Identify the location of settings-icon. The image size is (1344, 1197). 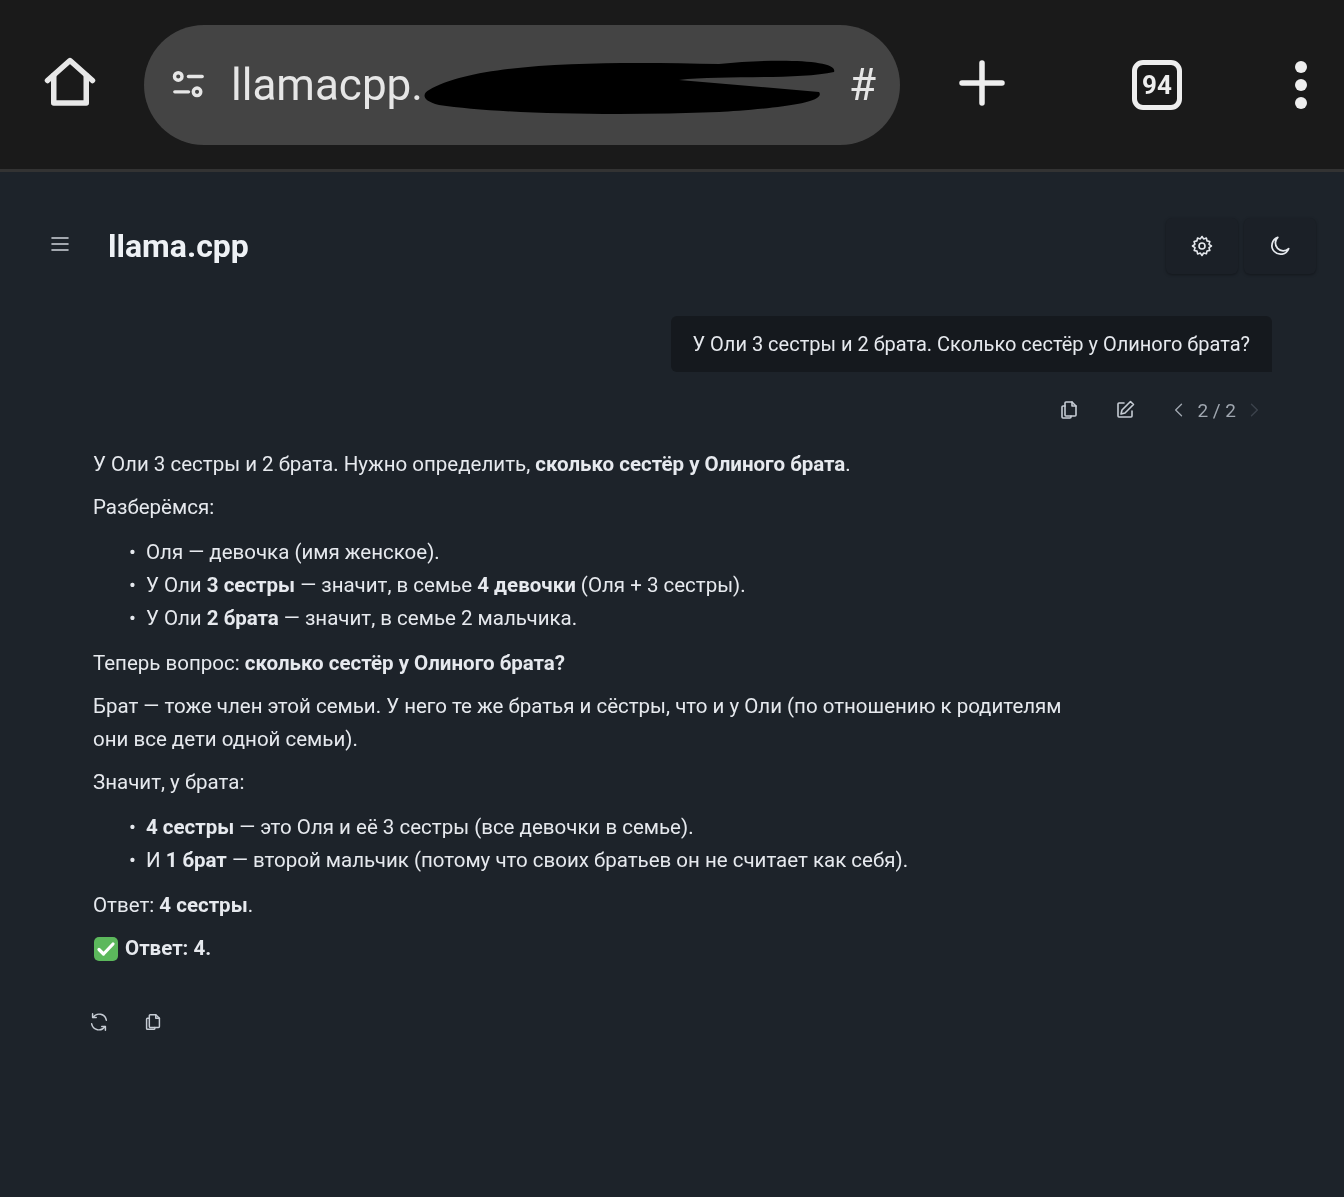
(1202, 246).